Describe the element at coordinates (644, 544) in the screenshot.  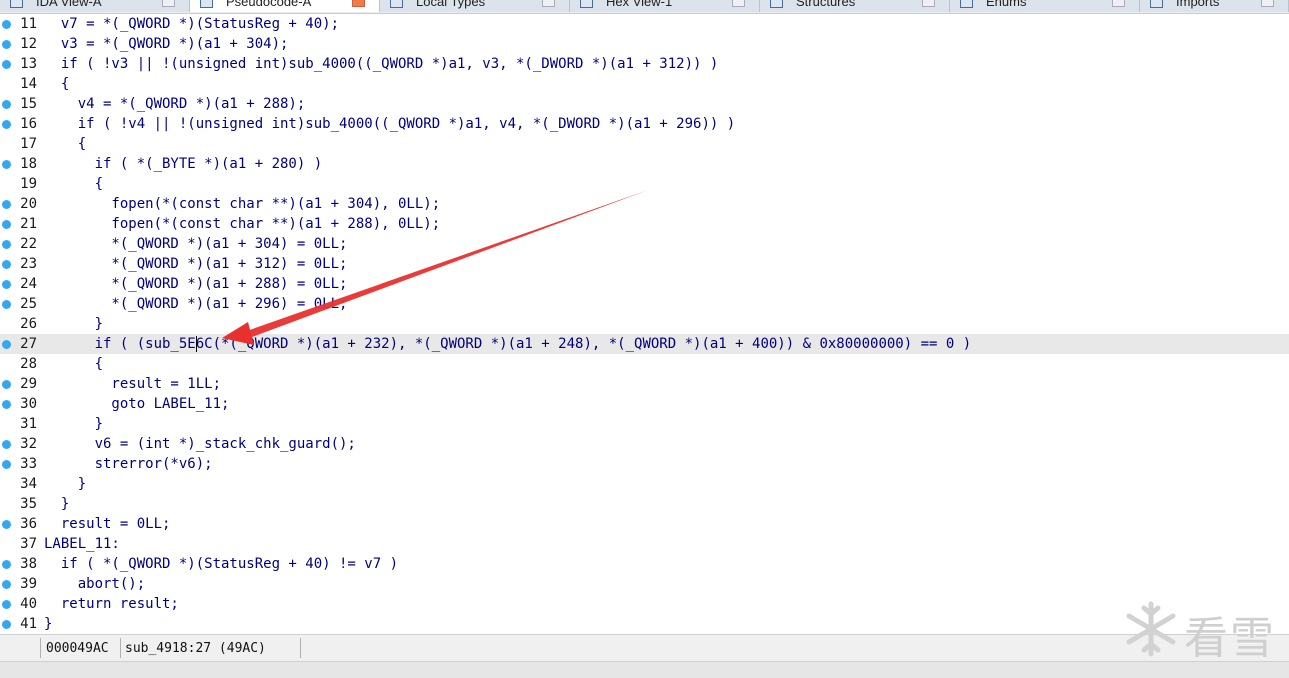
I see `code-line: 37 LABEL_11:` at that location.